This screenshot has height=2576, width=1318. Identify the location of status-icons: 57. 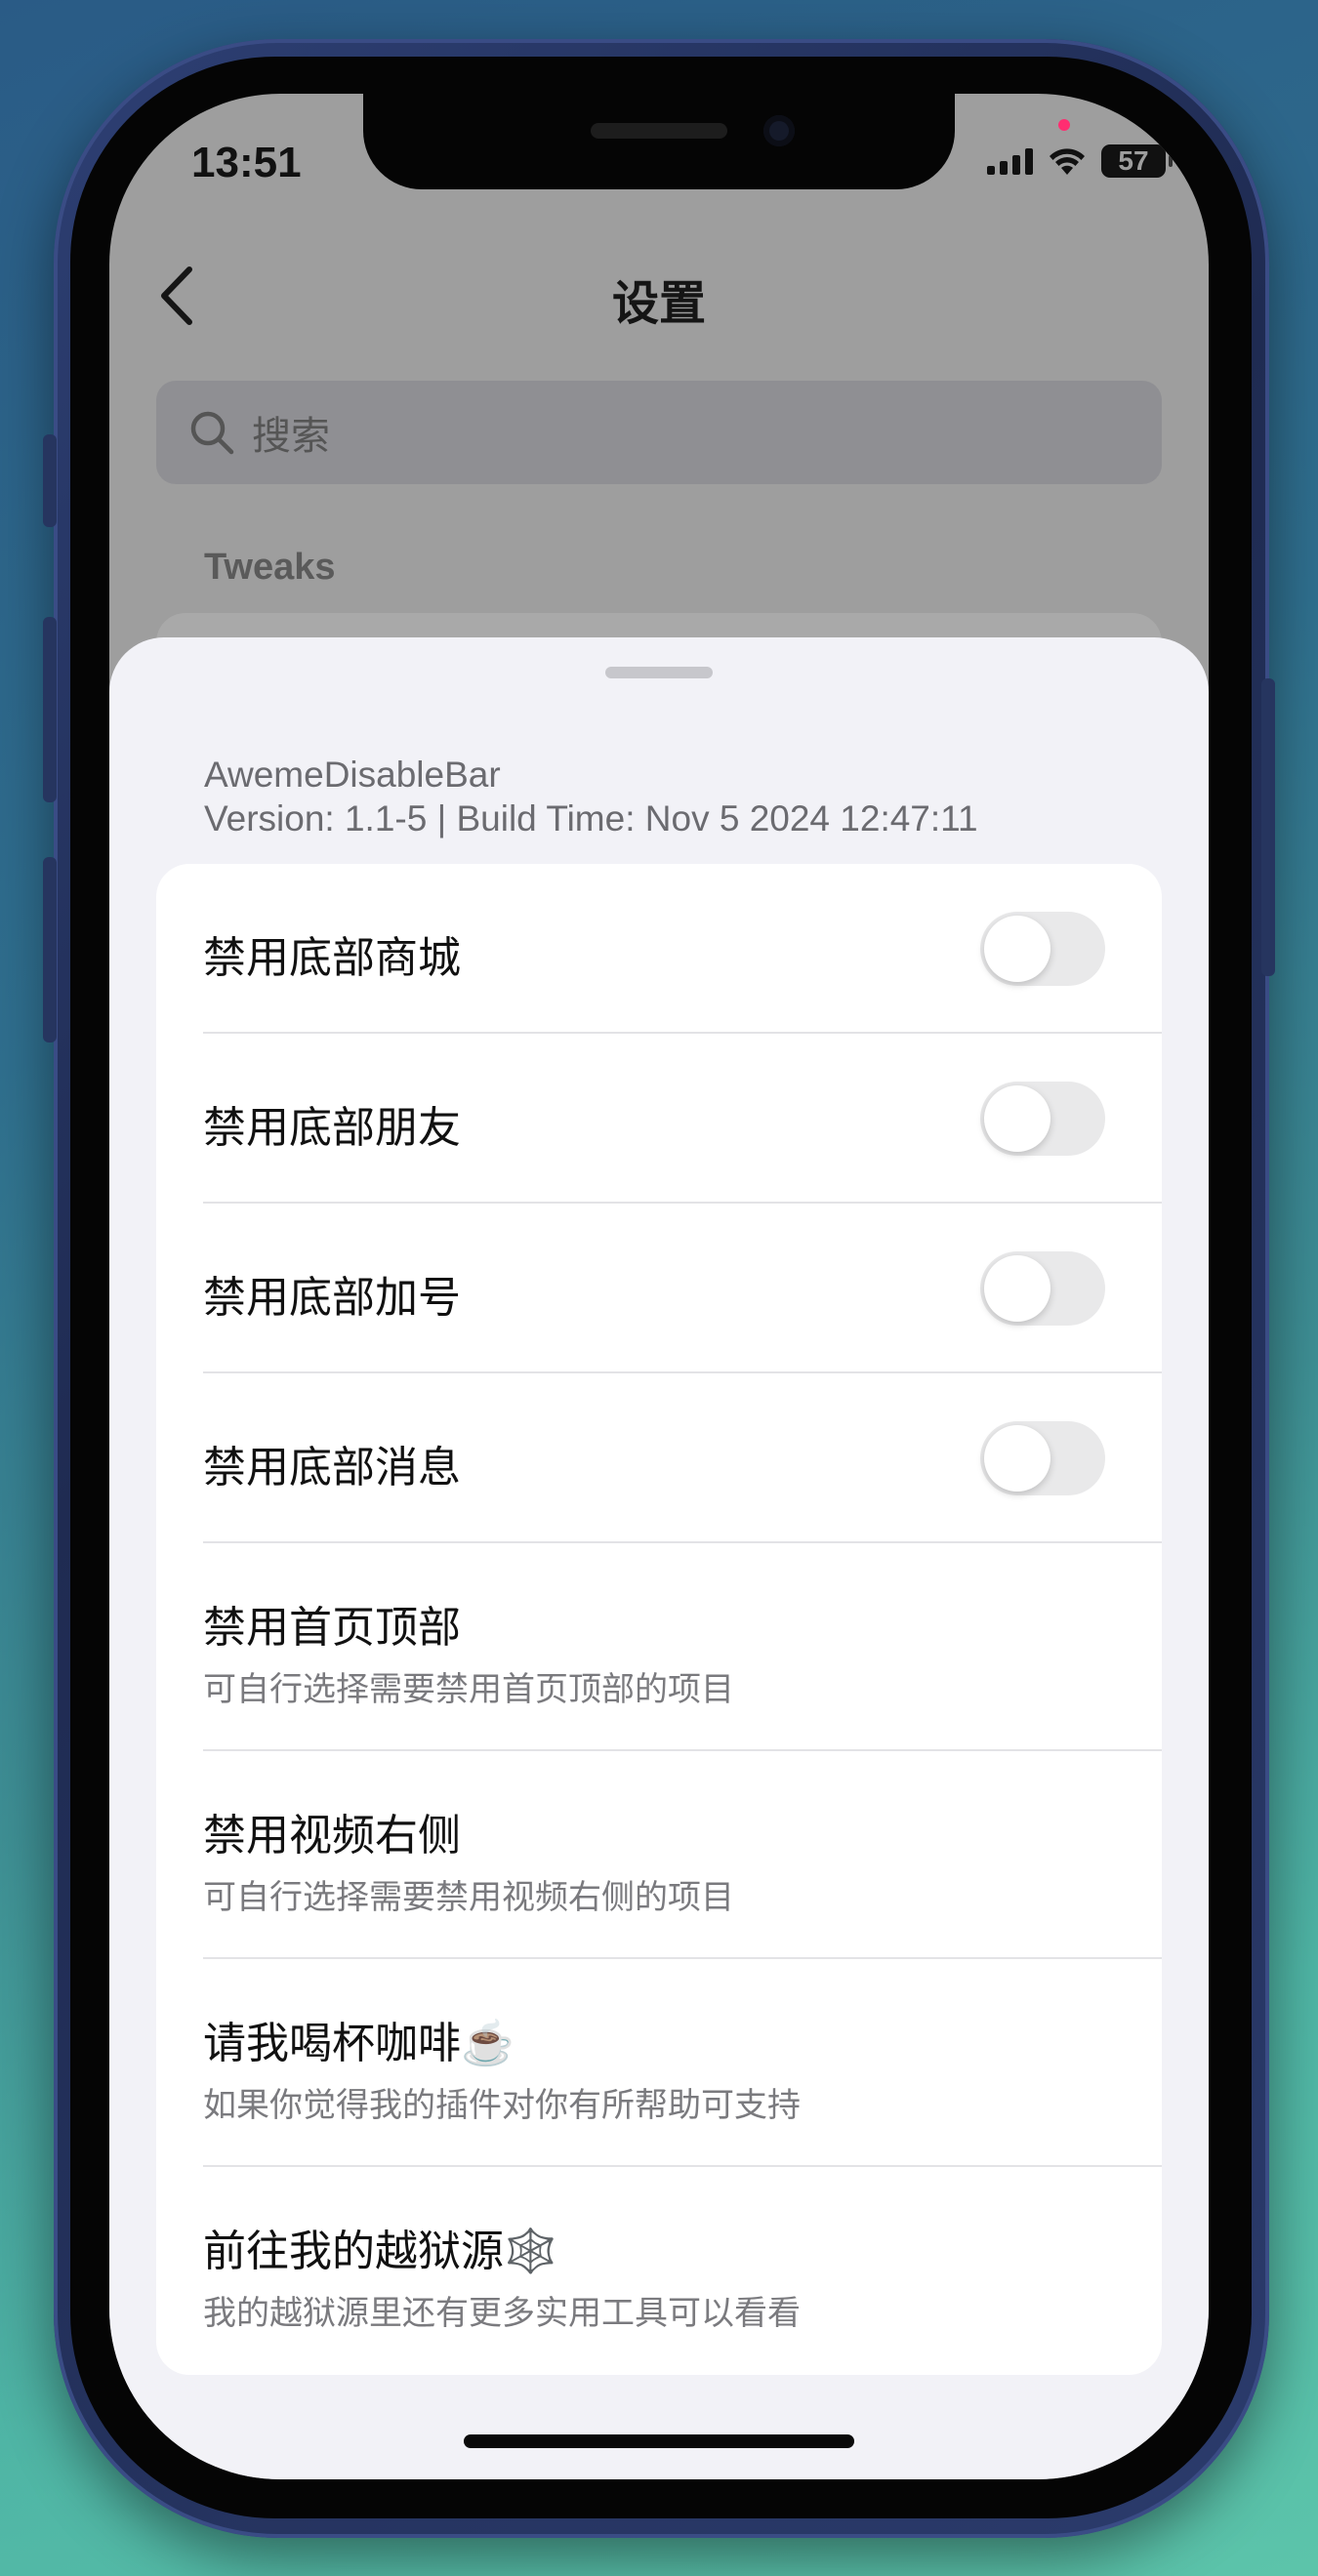
(1080, 161).